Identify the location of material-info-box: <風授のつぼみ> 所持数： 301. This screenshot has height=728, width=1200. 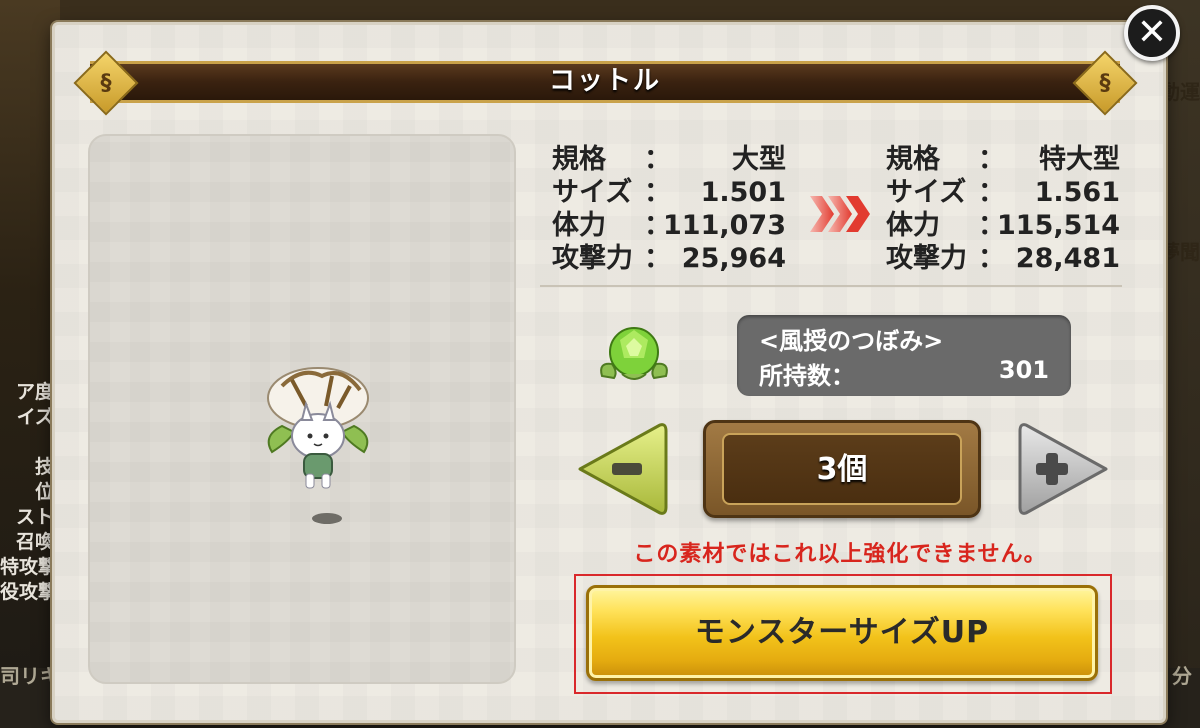
(904, 355).